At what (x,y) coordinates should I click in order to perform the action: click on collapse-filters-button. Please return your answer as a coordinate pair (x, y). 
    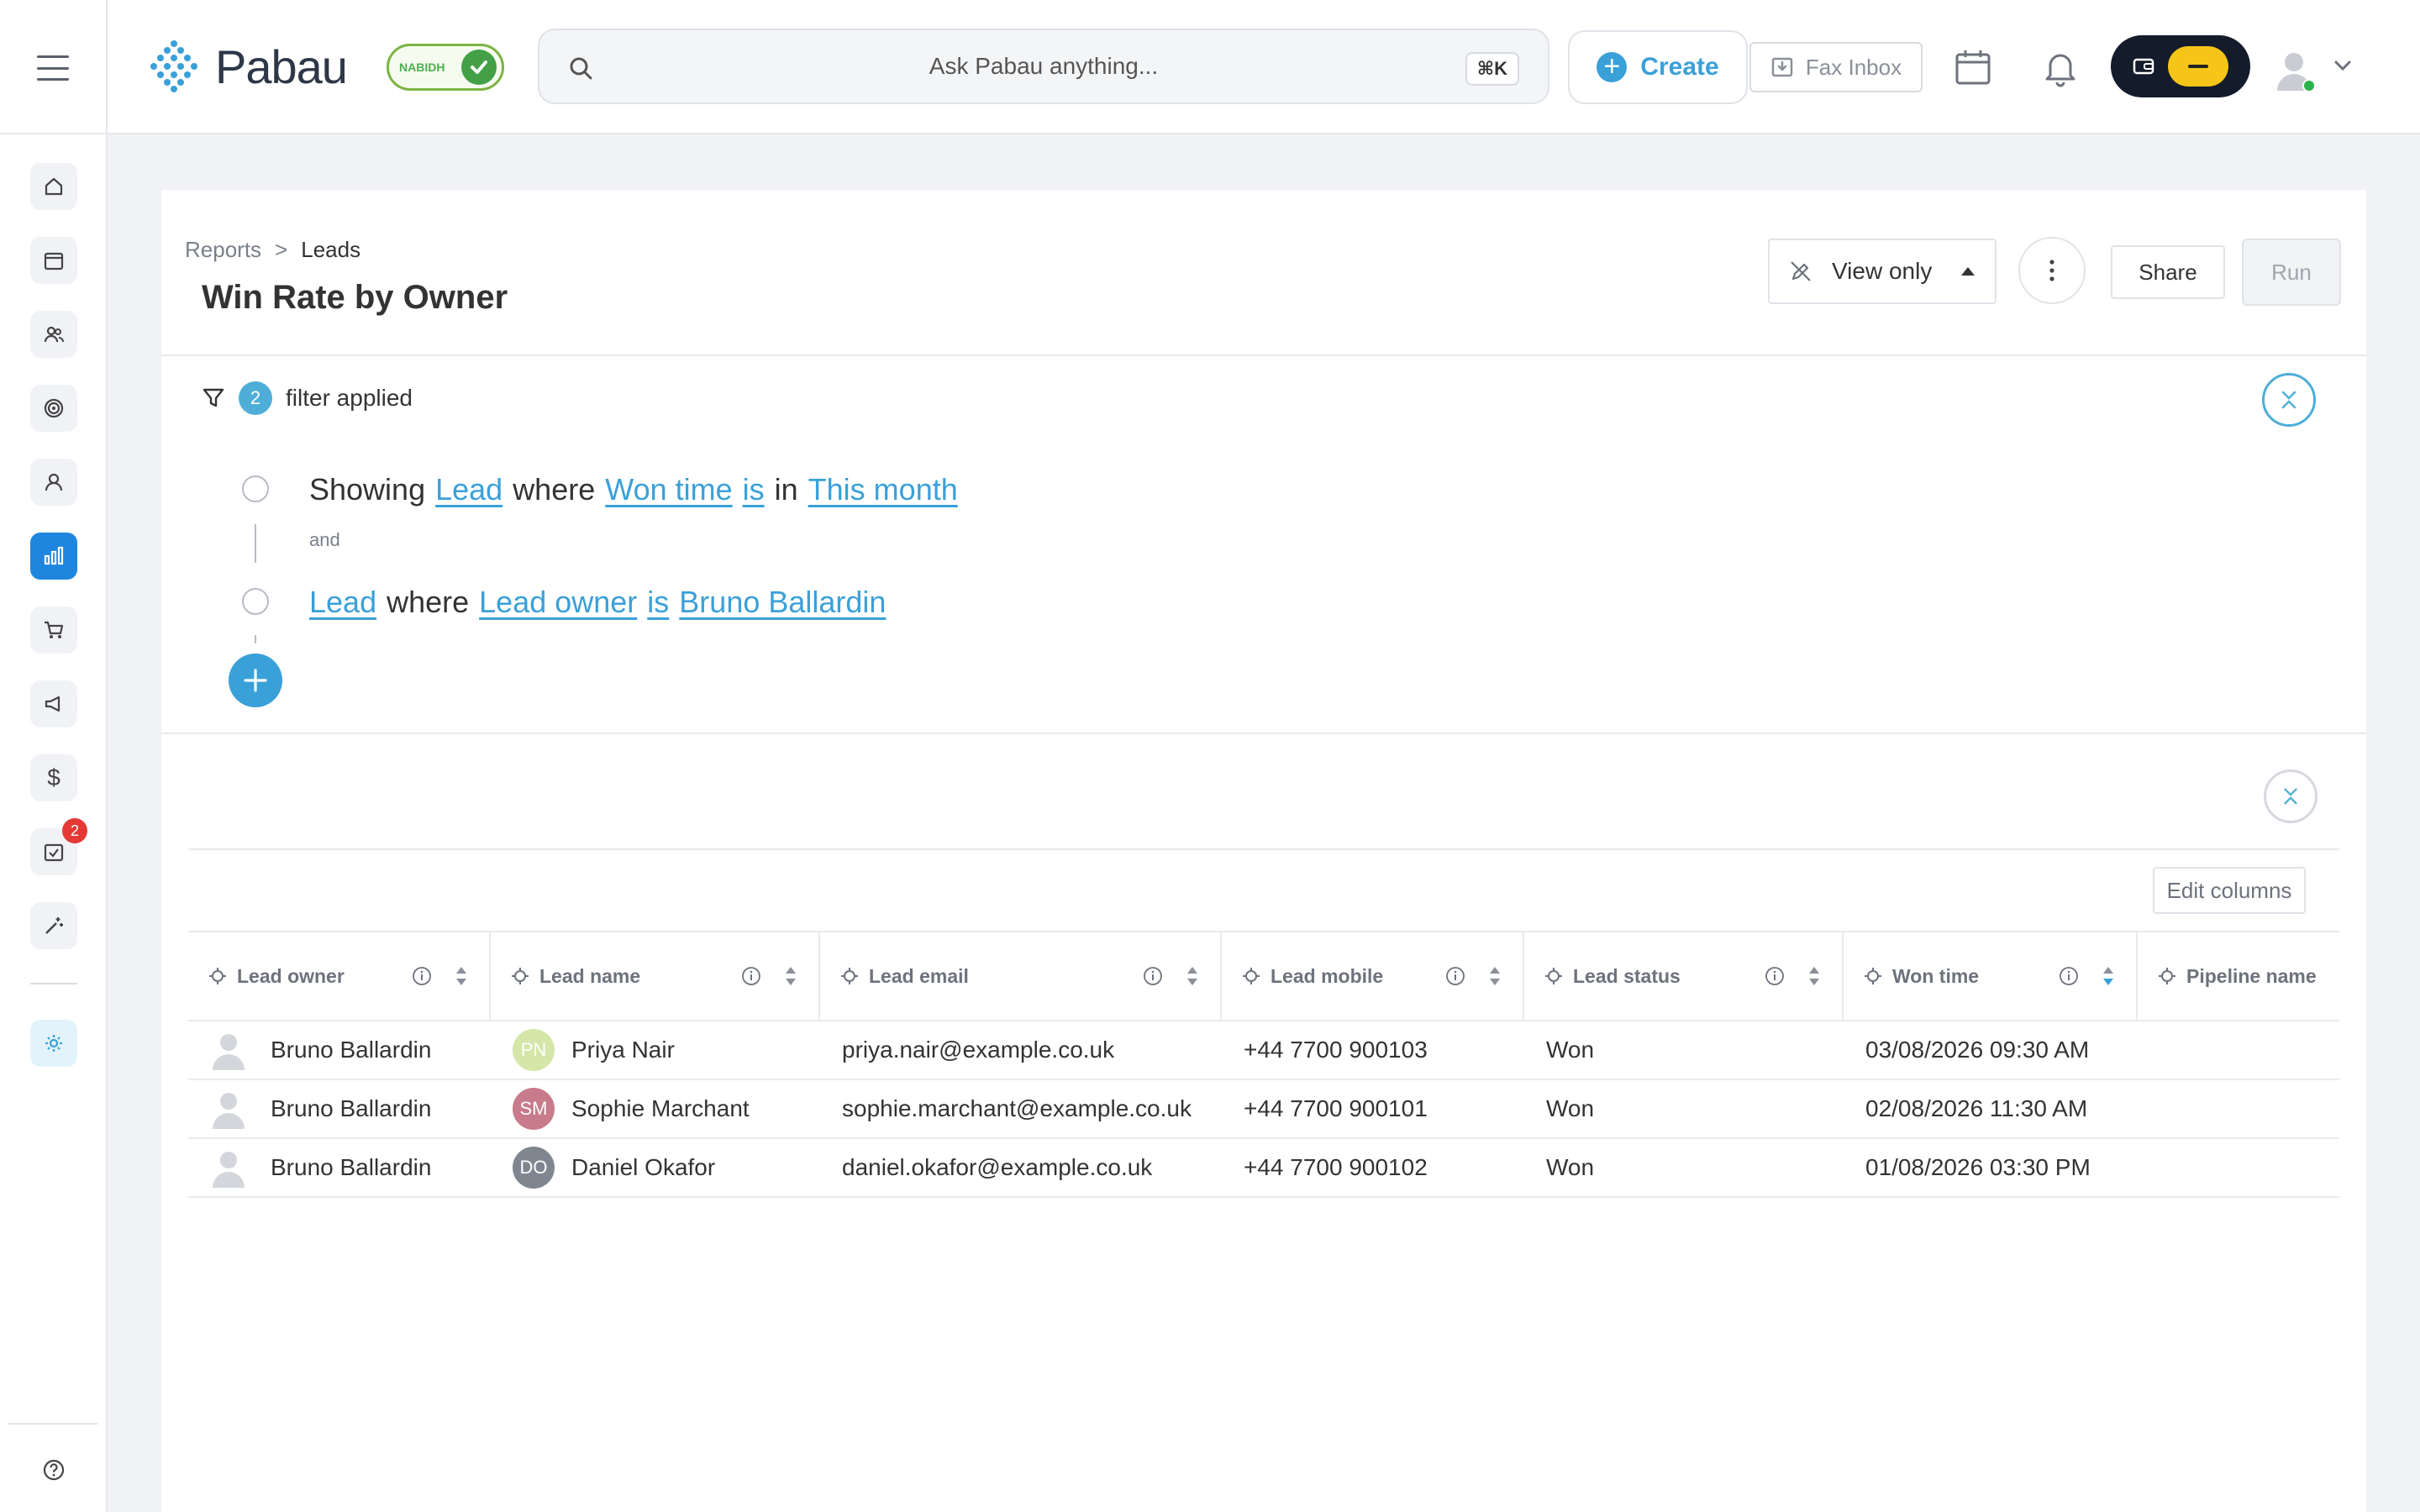
    Looking at the image, I should click on (2289, 400).